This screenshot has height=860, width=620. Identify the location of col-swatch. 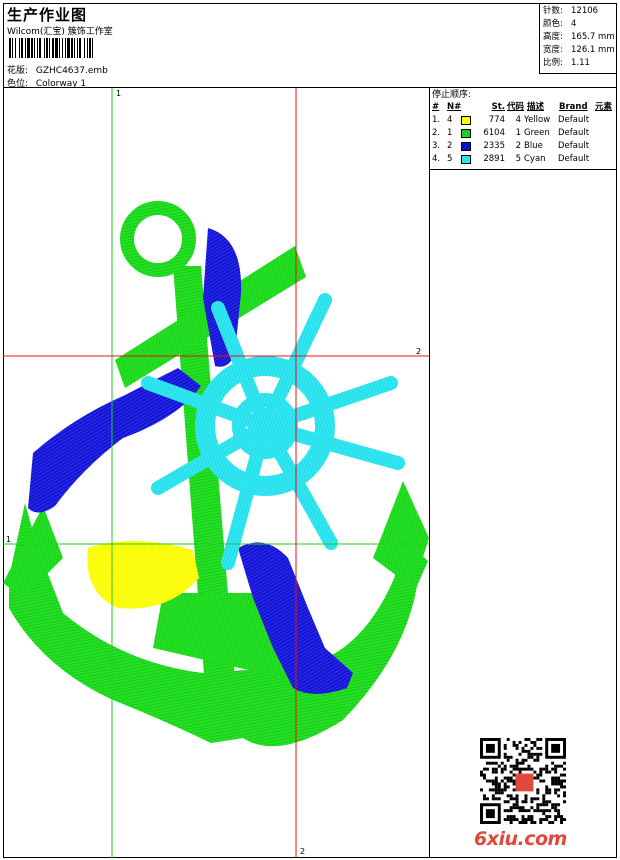
(469, 107).